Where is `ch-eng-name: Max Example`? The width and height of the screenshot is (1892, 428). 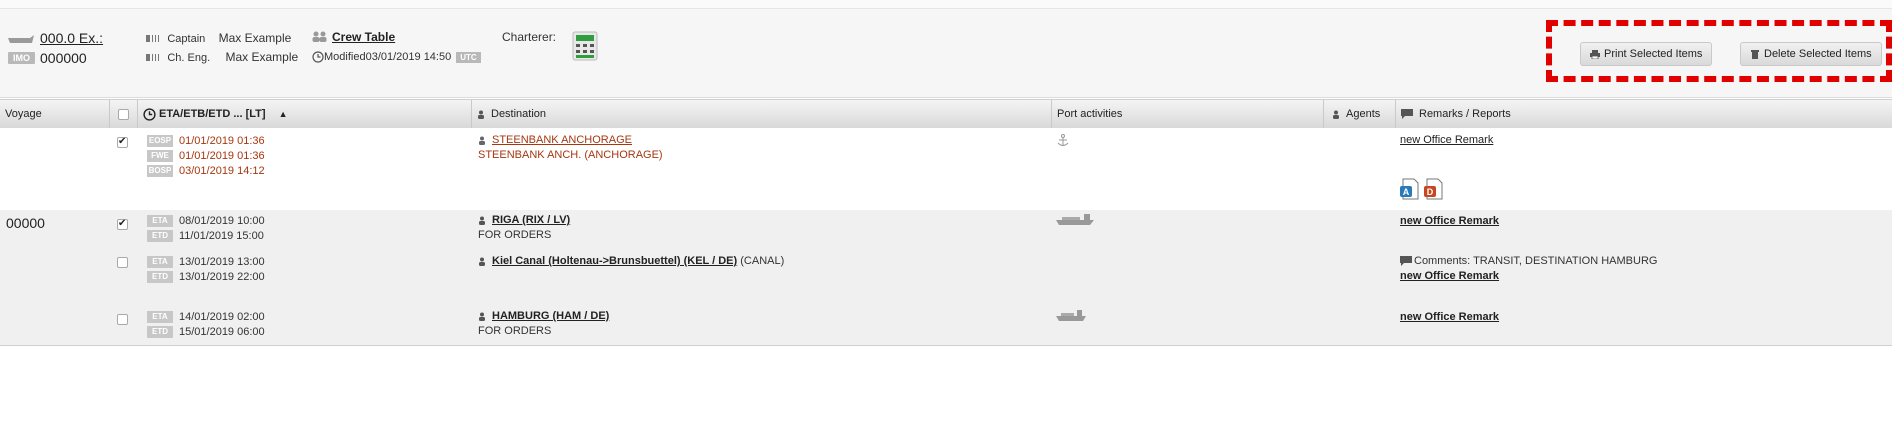 ch-eng-name: Max Example is located at coordinates (262, 57).